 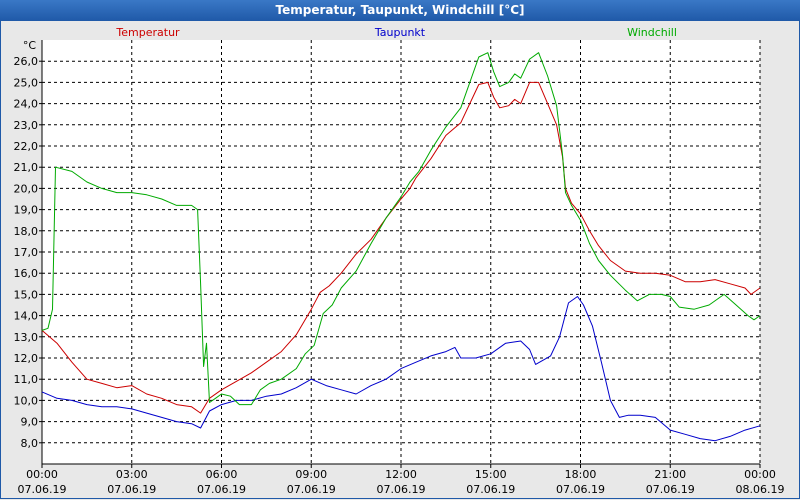 I want to click on y-tick-label: 26,0, so click(x=26, y=61).